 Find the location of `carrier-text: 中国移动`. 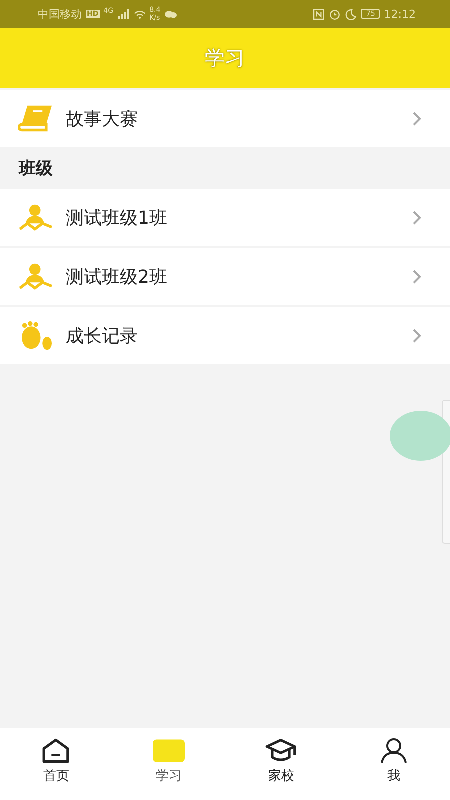

carrier-text: 中国移动 is located at coordinates (60, 14).